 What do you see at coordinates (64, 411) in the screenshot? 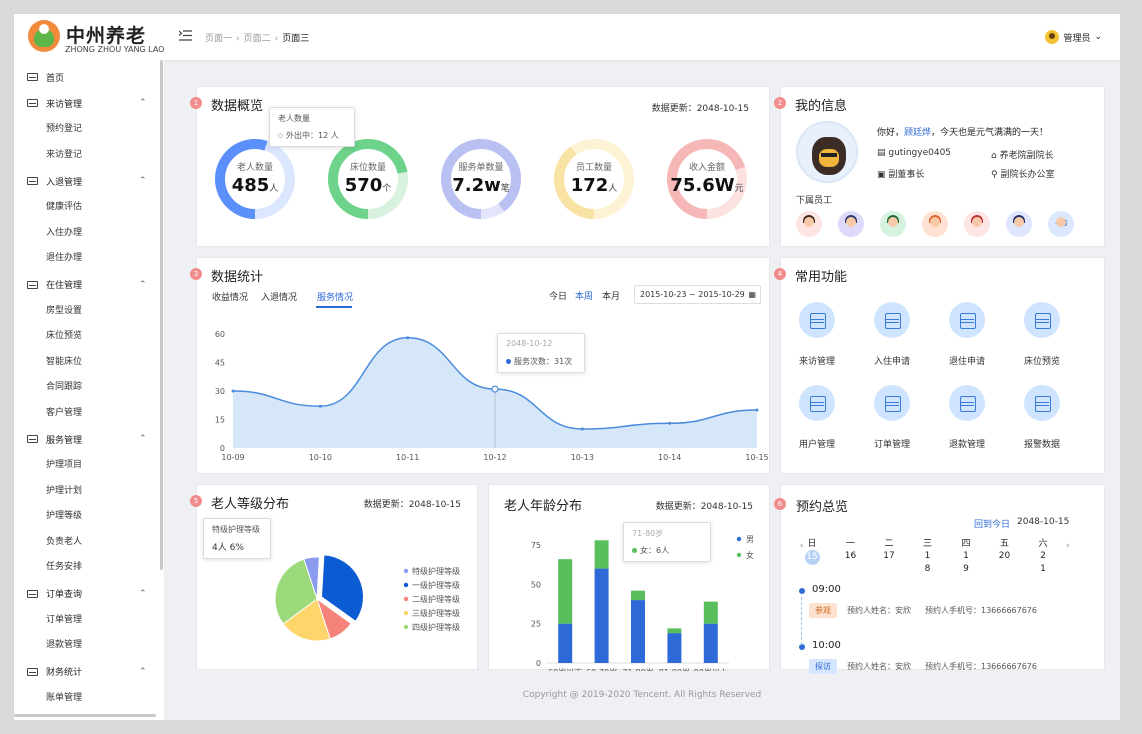
I see `sidebar-item: 客户管理` at bounding box center [64, 411].